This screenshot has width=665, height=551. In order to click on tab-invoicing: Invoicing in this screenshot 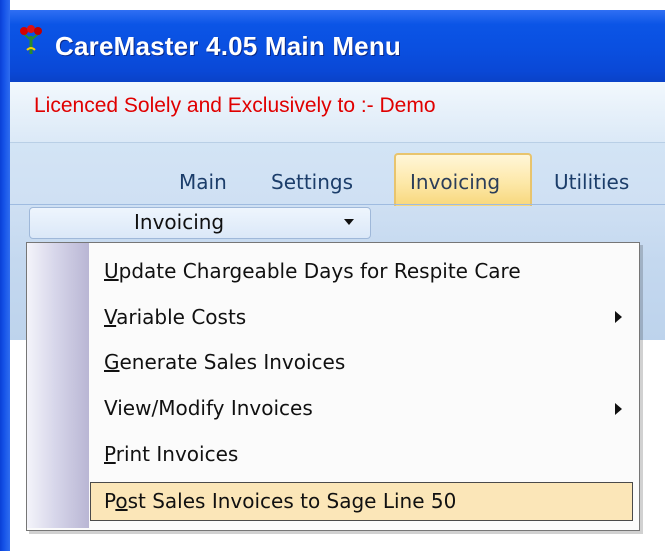, I will do `click(455, 182)`.